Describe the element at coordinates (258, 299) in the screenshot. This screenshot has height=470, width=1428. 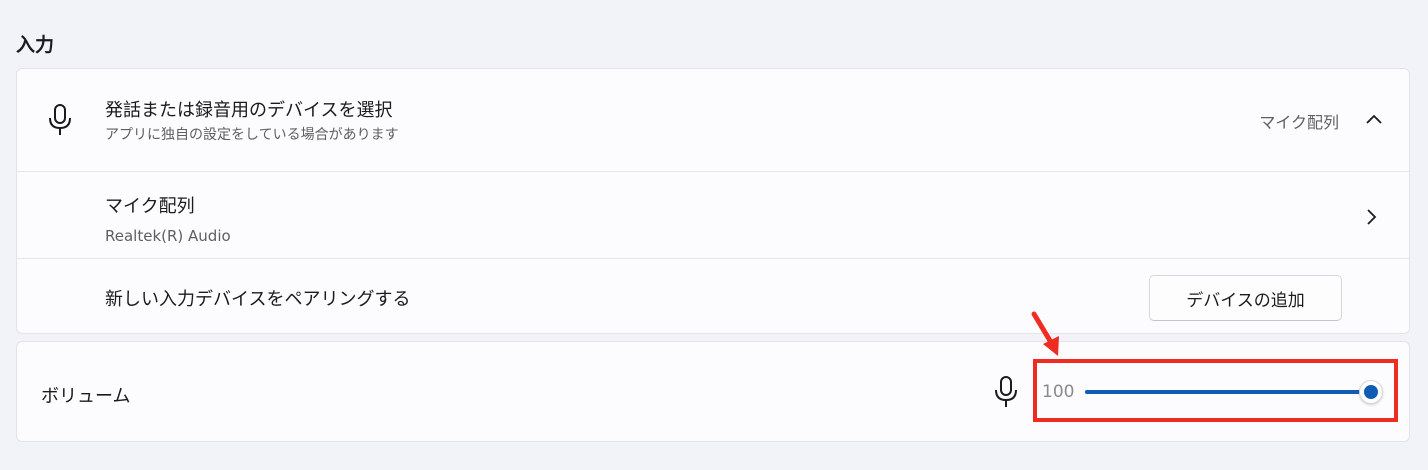
I see `pair-device-label: 新しい入力デバイスをペアリングする` at that location.